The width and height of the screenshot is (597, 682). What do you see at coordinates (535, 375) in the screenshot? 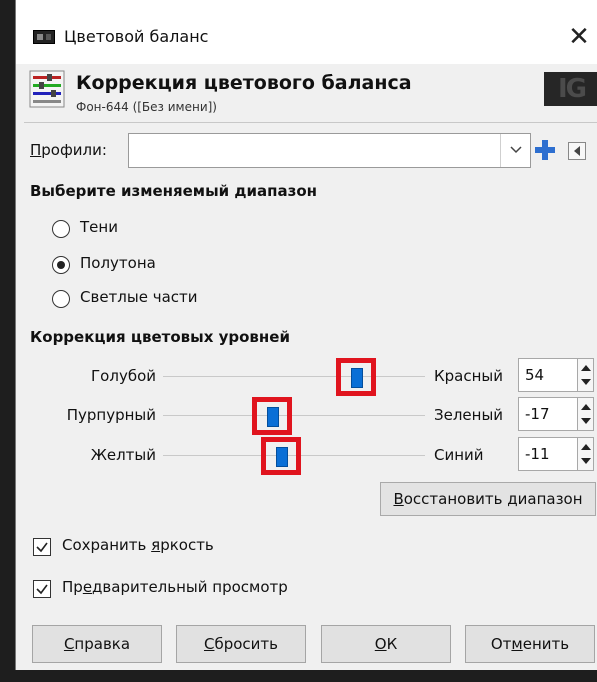
I see `cyan-red-value: 54` at bounding box center [535, 375].